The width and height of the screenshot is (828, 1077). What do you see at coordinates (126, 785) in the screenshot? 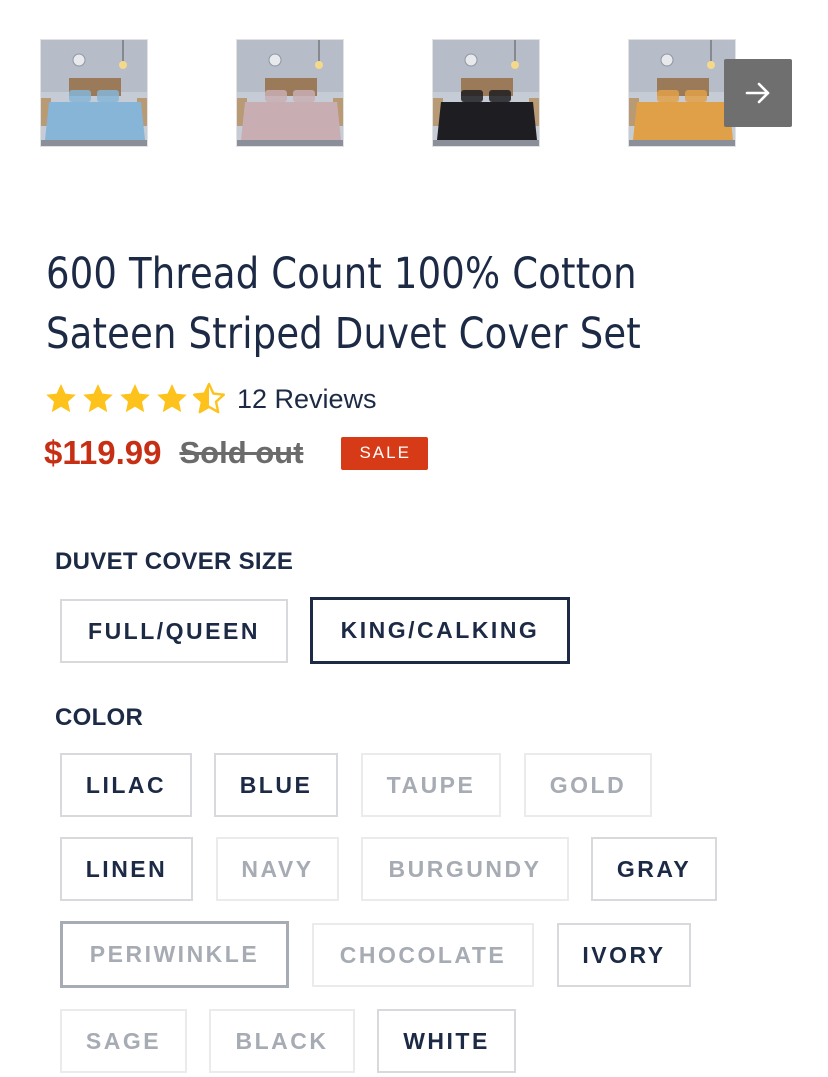
I see `color-option-lilac: LILAC` at bounding box center [126, 785].